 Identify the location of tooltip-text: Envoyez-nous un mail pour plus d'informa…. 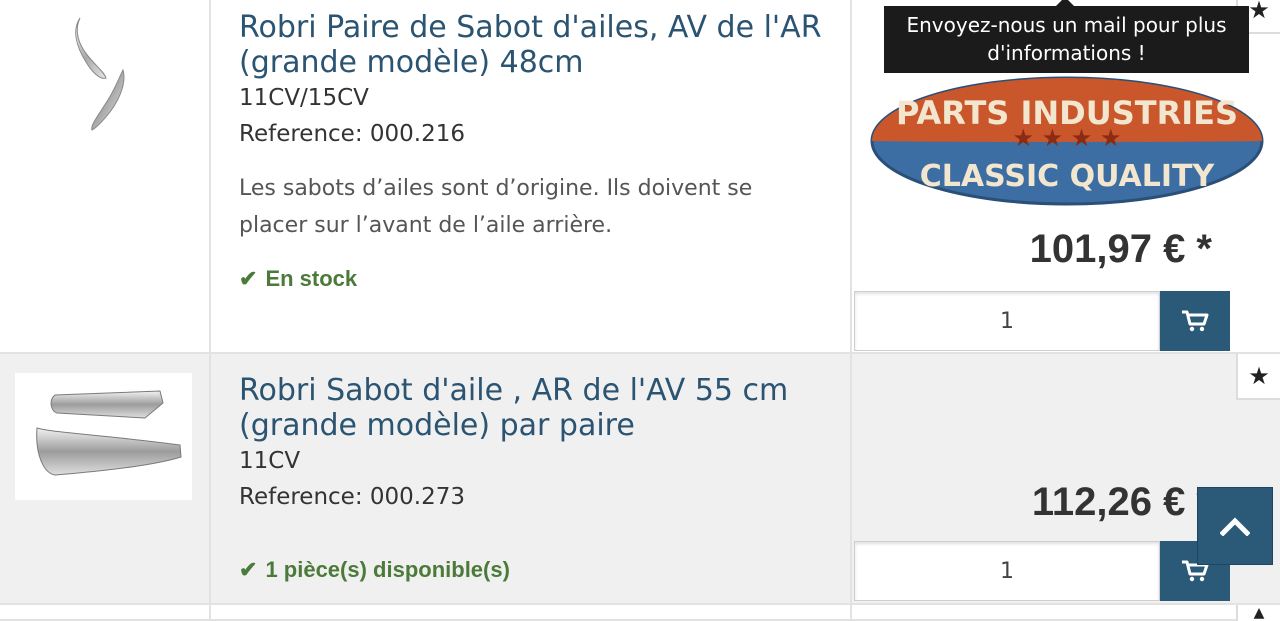
(1066, 39).